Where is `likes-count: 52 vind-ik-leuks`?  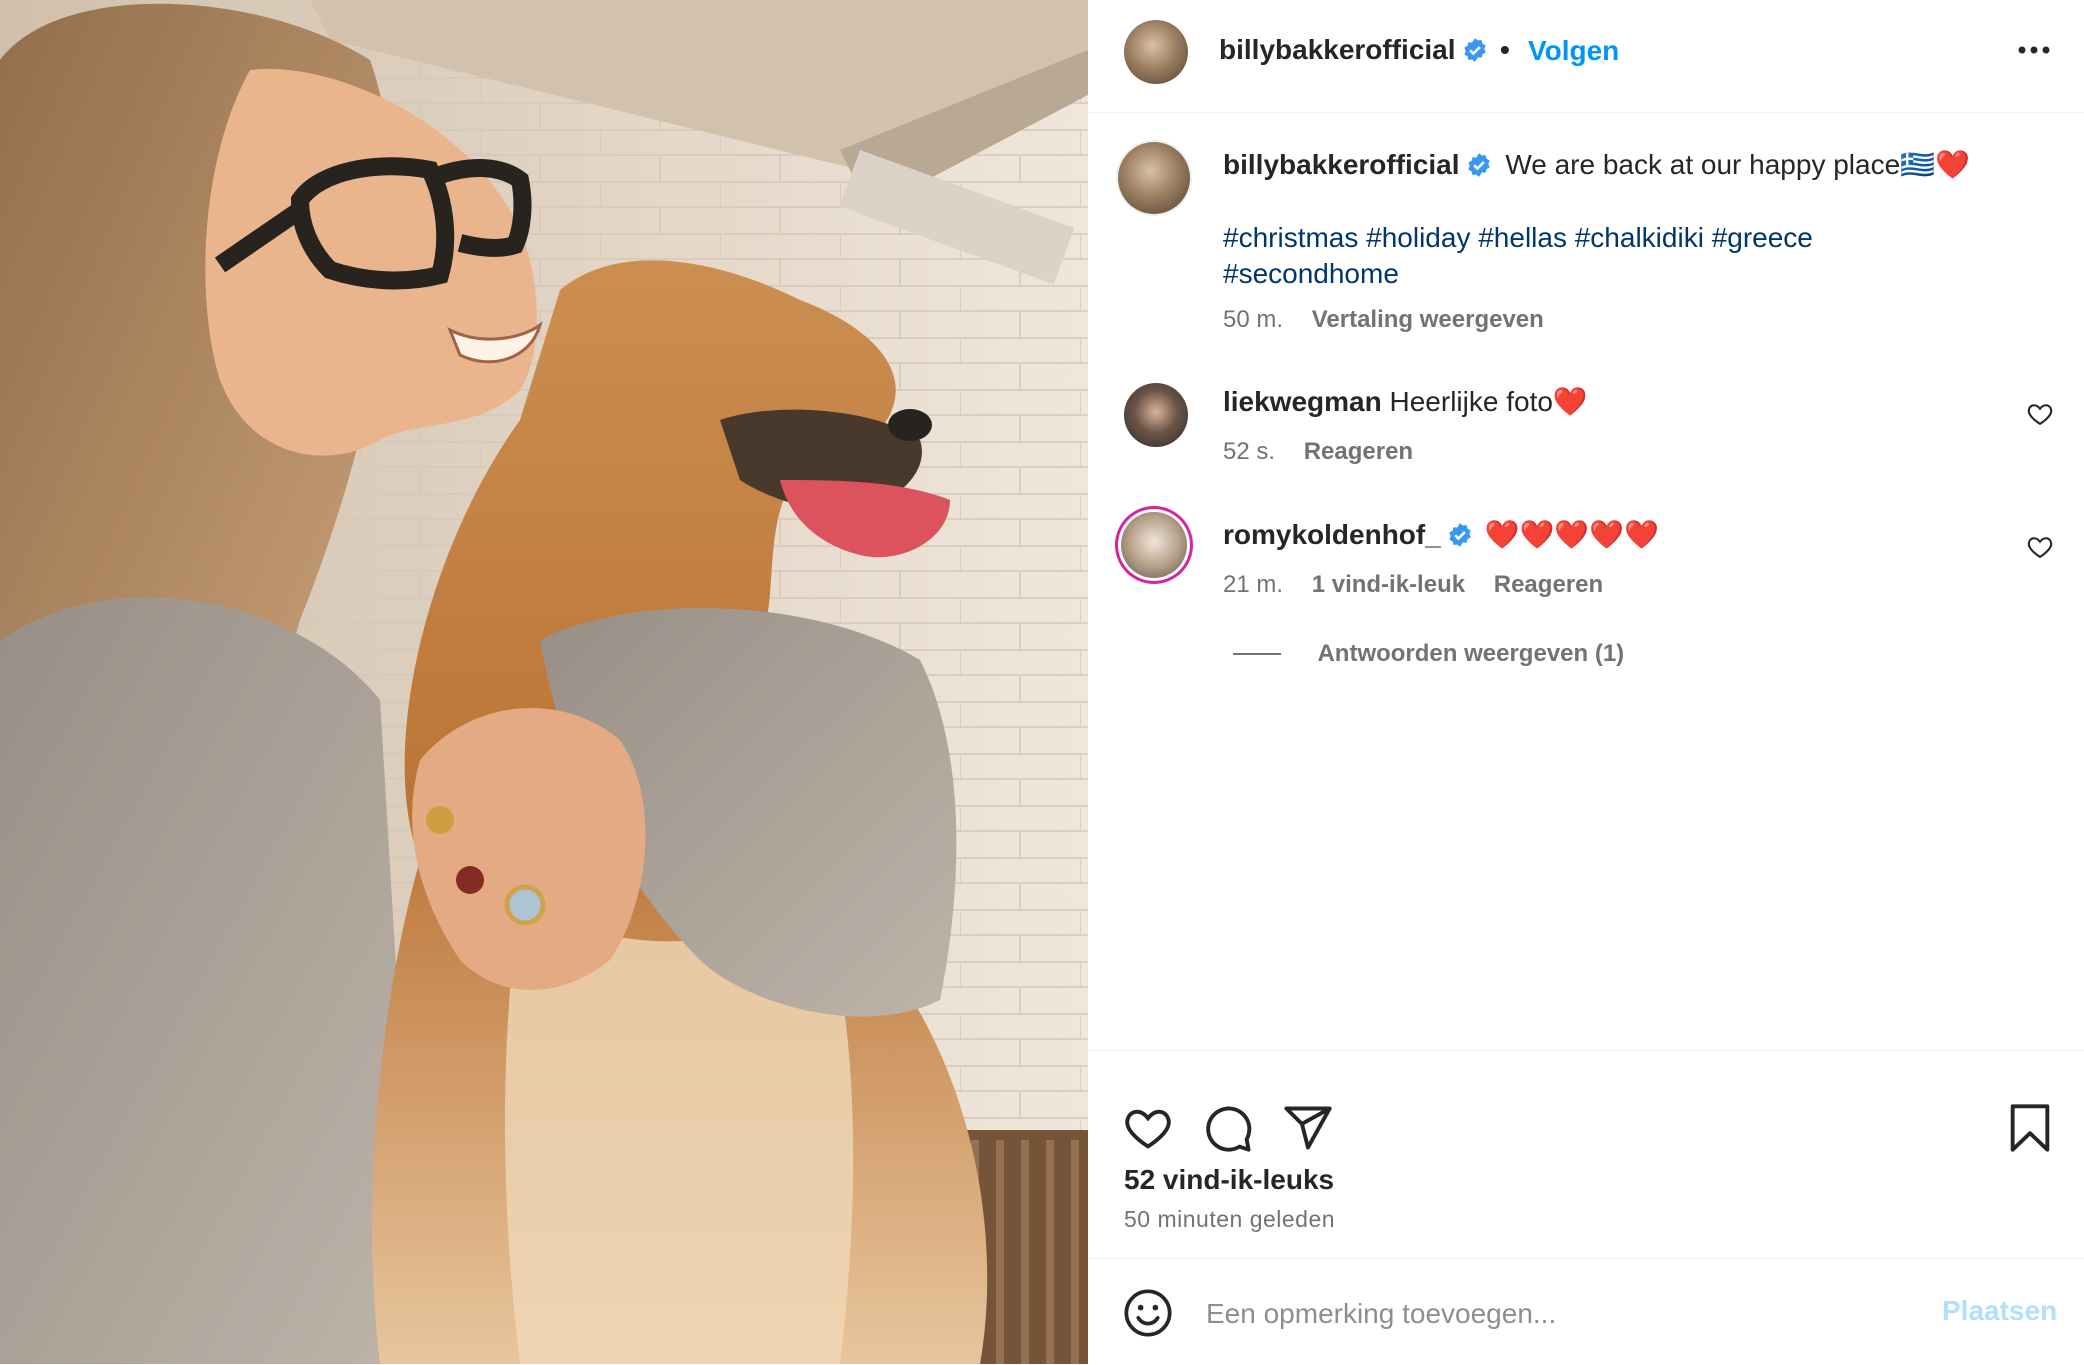 likes-count: 52 vind-ik-leuks is located at coordinates (1229, 1180).